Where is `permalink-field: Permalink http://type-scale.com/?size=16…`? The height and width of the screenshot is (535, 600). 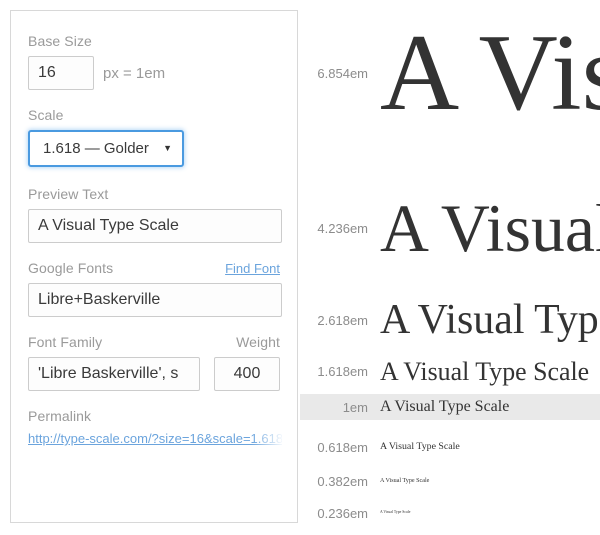
permalink-field: Permalink http://type-scale.com/?size=16… is located at coordinates (155, 427).